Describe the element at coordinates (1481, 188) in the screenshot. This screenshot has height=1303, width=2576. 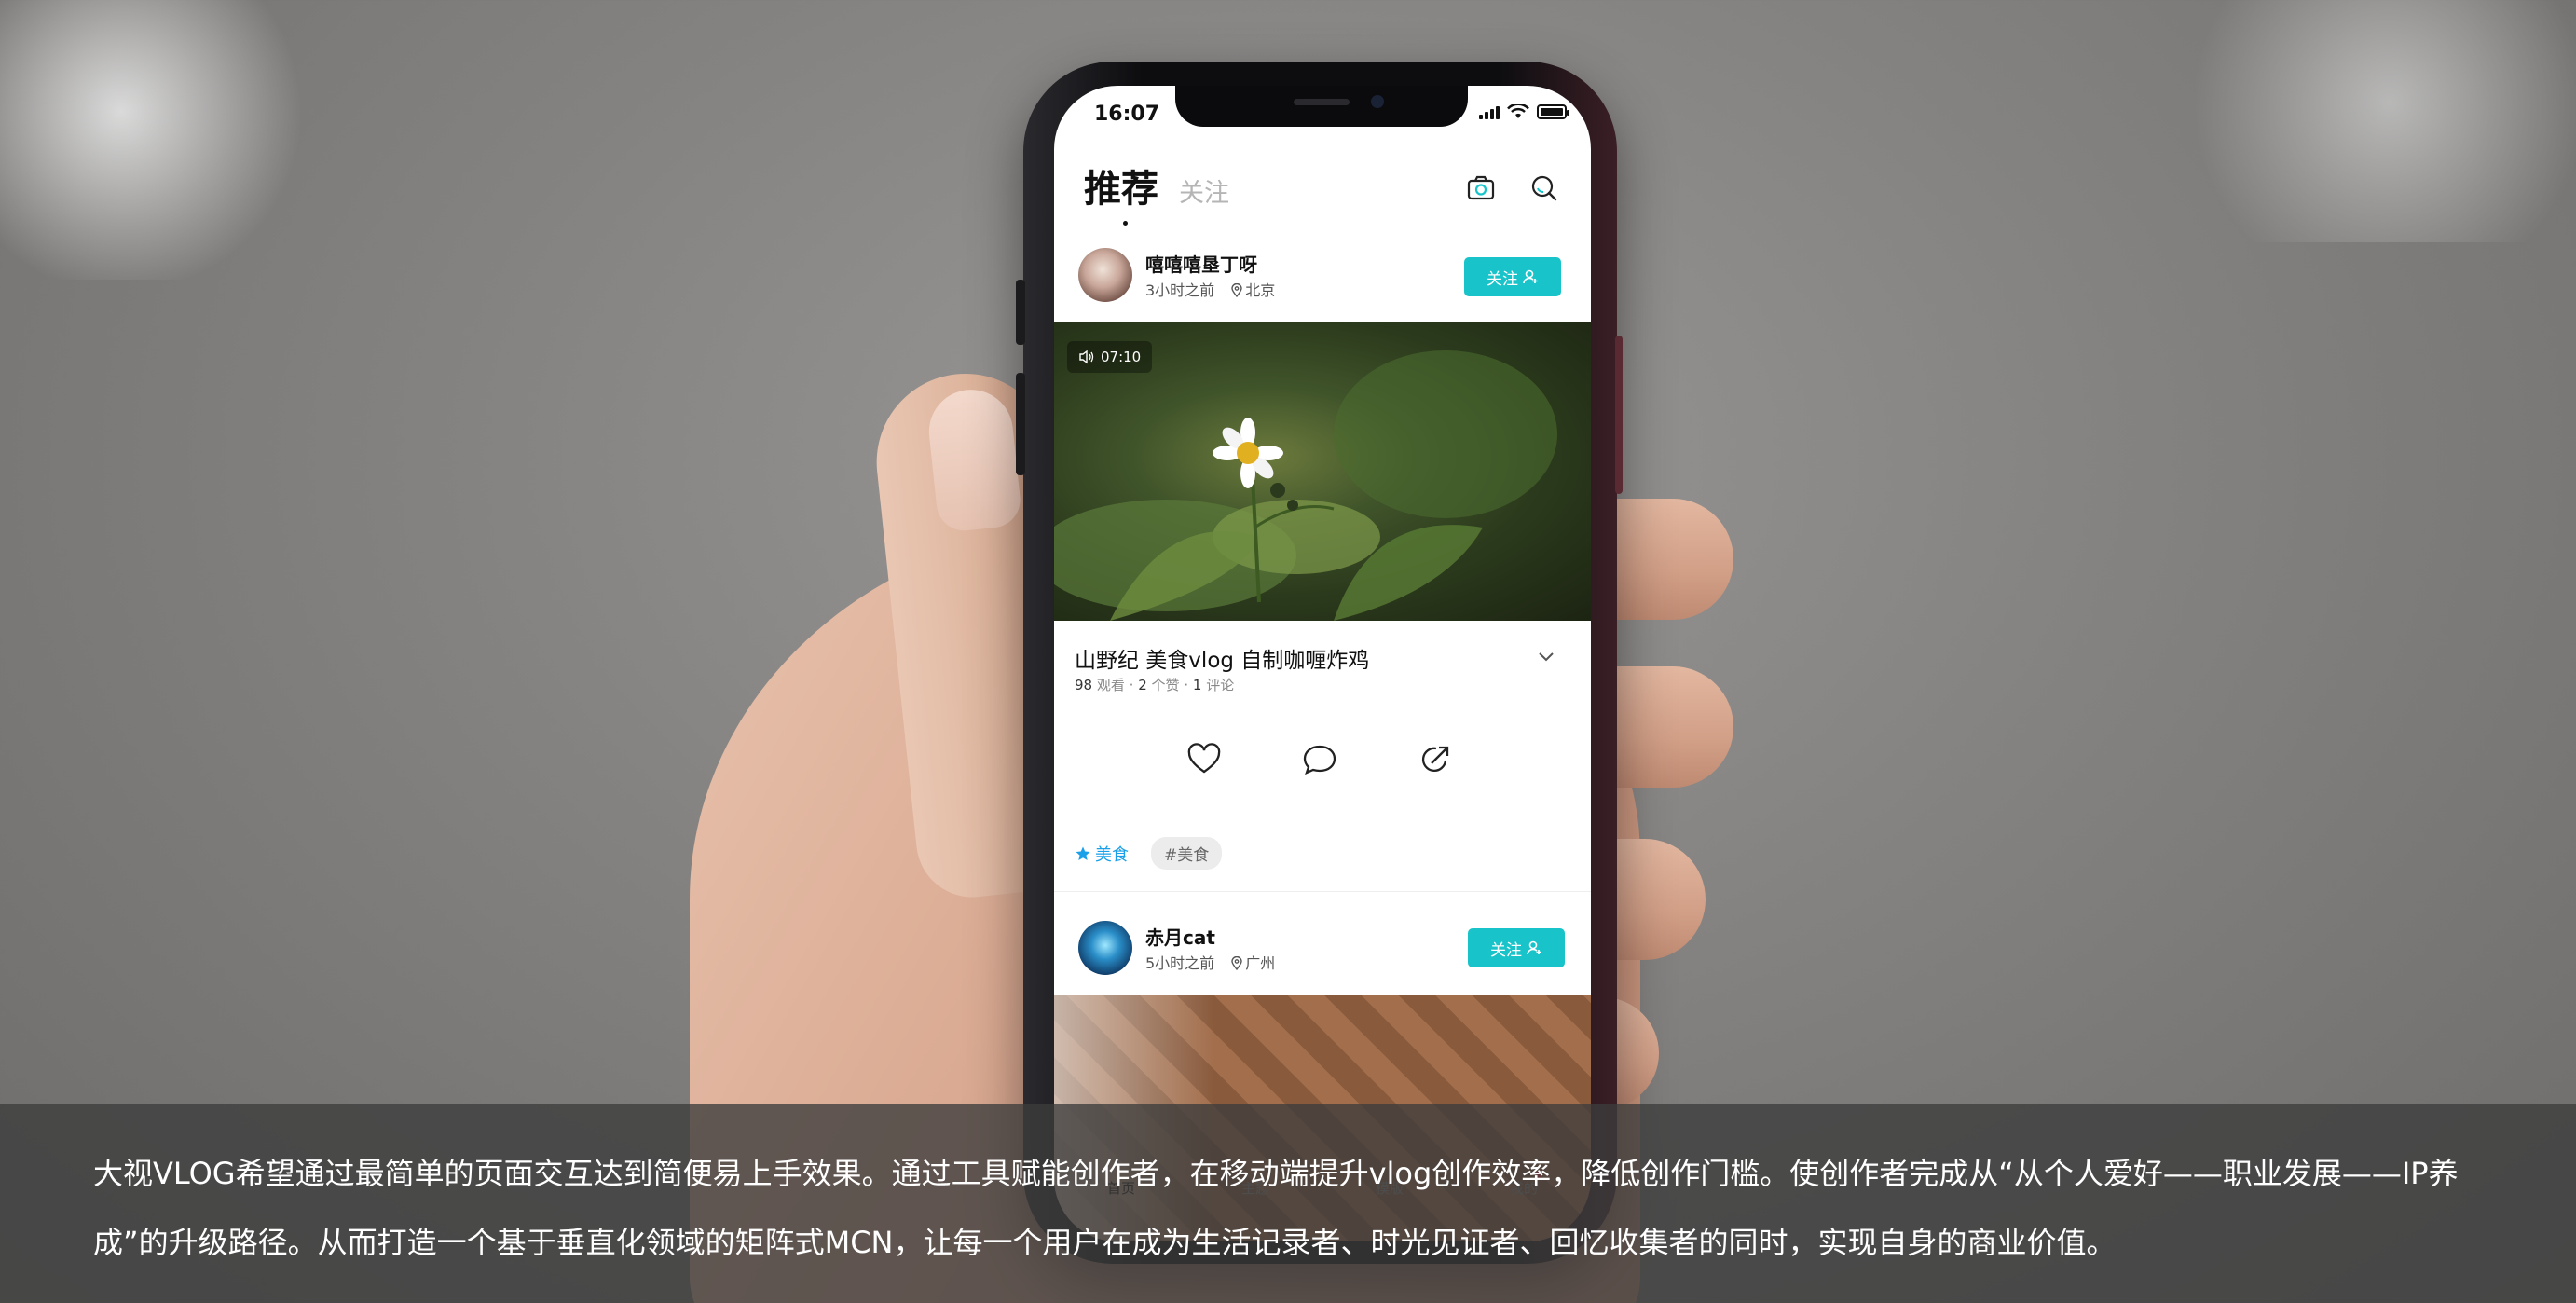
I see `camera-icon` at that location.